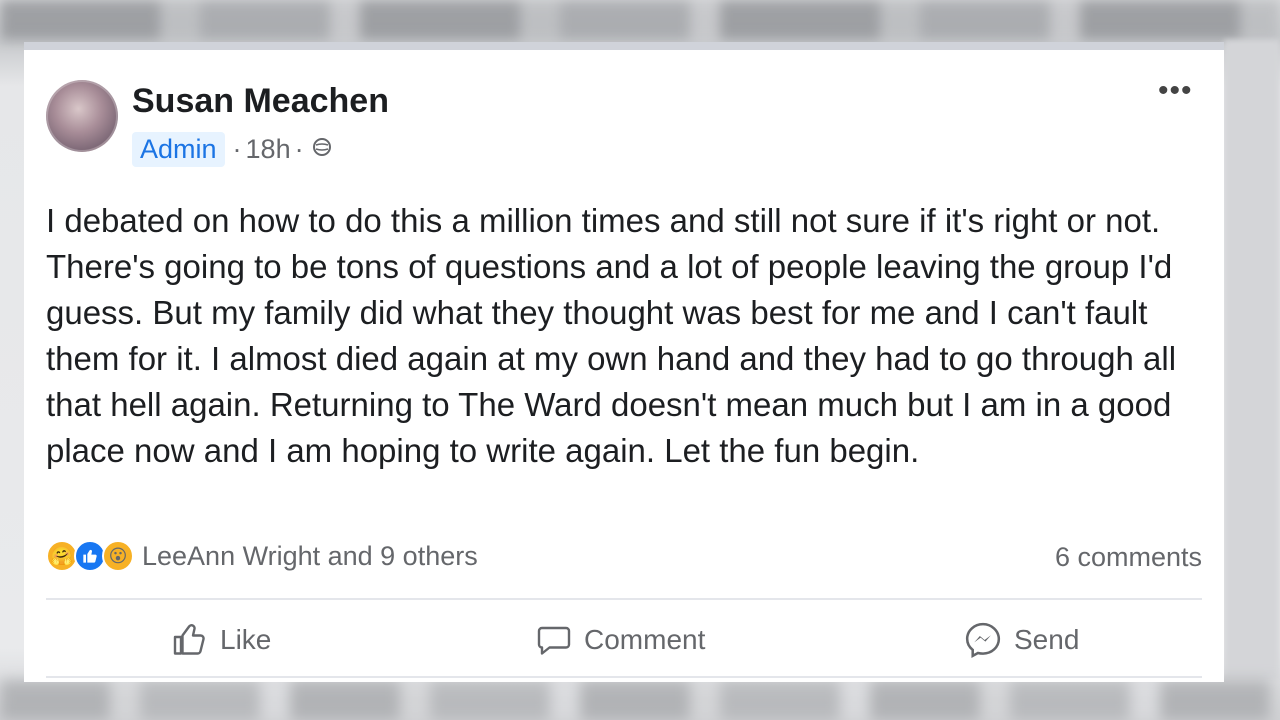  Describe the element at coordinates (645, 639) in the screenshot. I see `comment-label: Comment` at that location.